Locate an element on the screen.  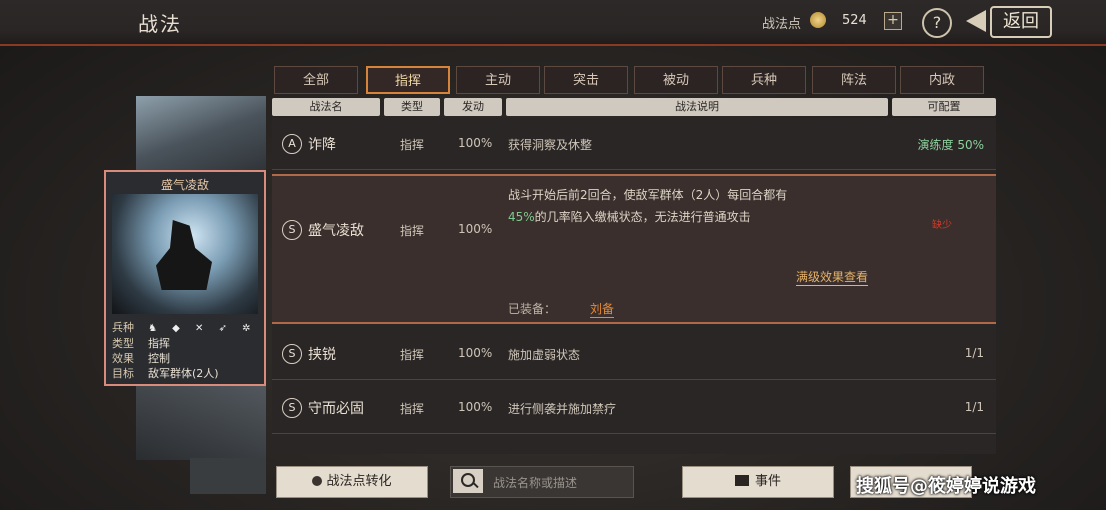
tactic-name: 盛气凌敌 is located at coordinates (336, 231).